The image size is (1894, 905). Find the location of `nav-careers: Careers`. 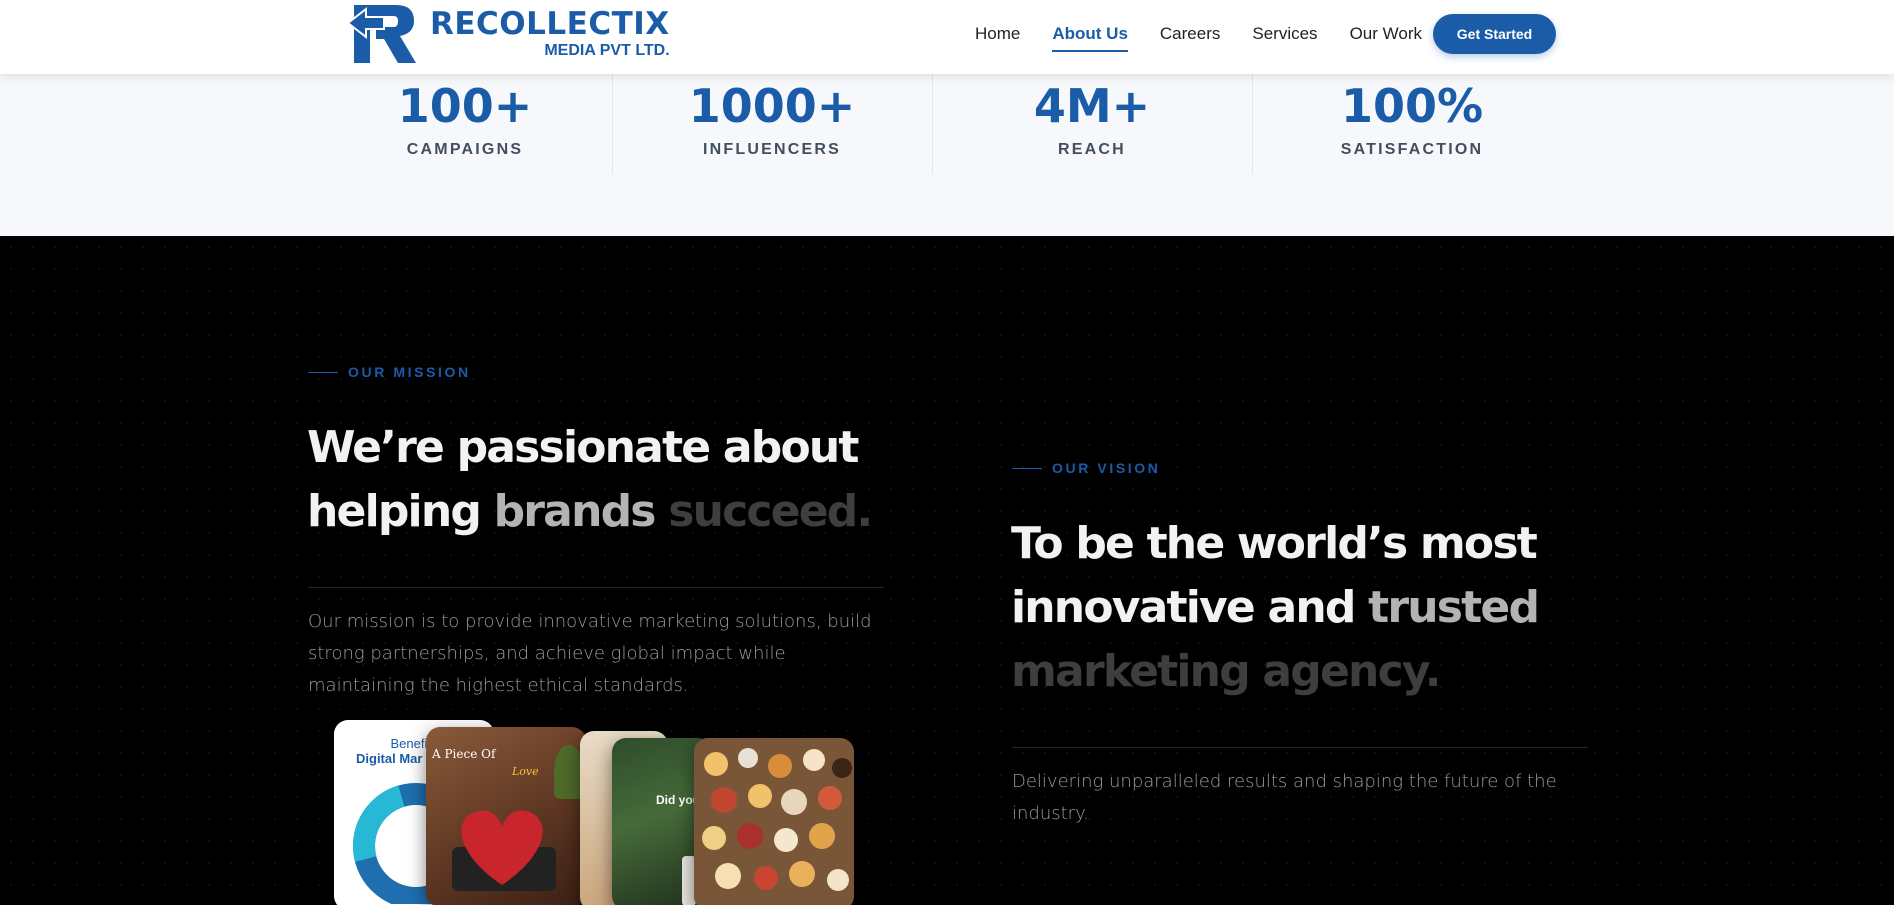

nav-careers: Careers is located at coordinates (1190, 34).